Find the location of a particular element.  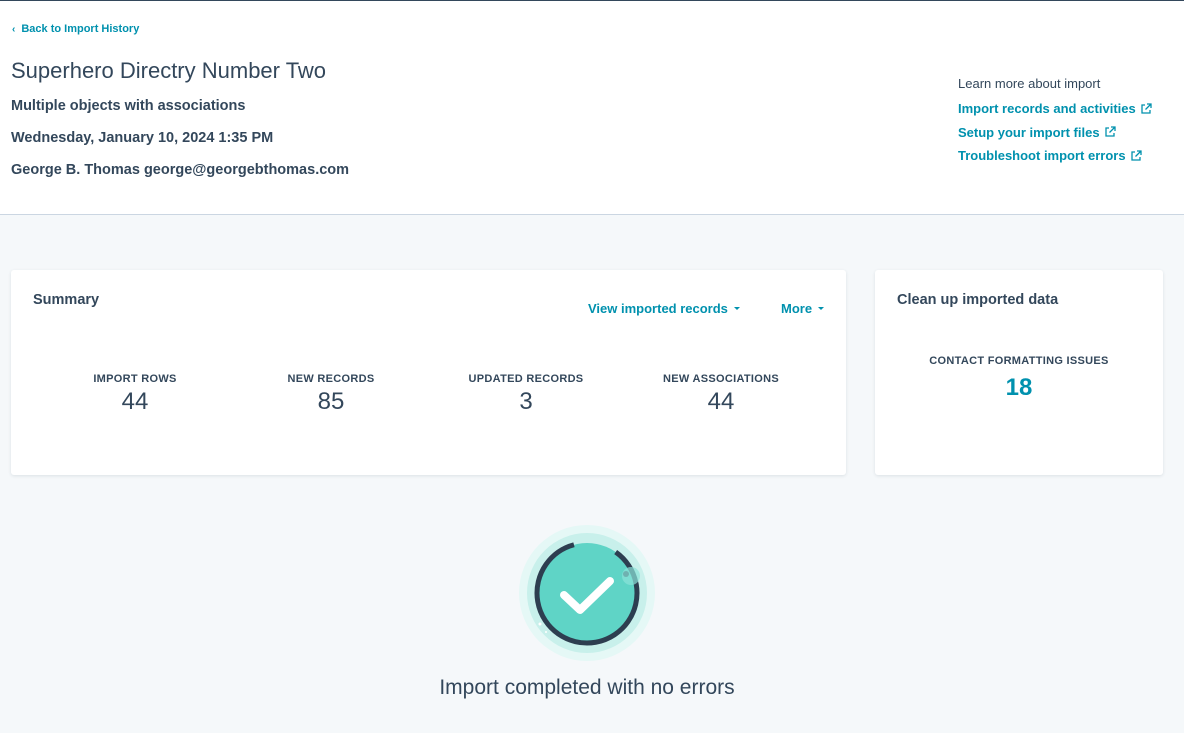

link-label: Import records and activities is located at coordinates (1047, 109).